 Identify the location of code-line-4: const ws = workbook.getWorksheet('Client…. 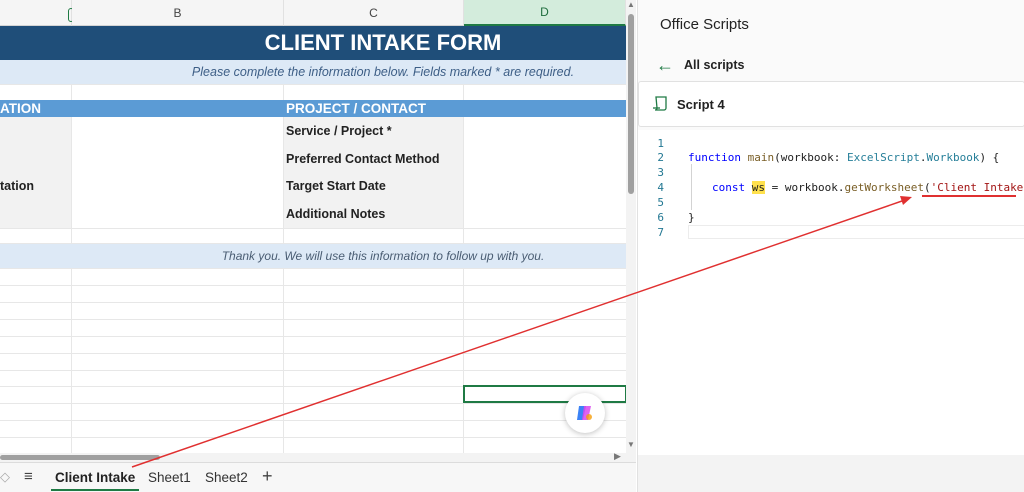
(868, 187).